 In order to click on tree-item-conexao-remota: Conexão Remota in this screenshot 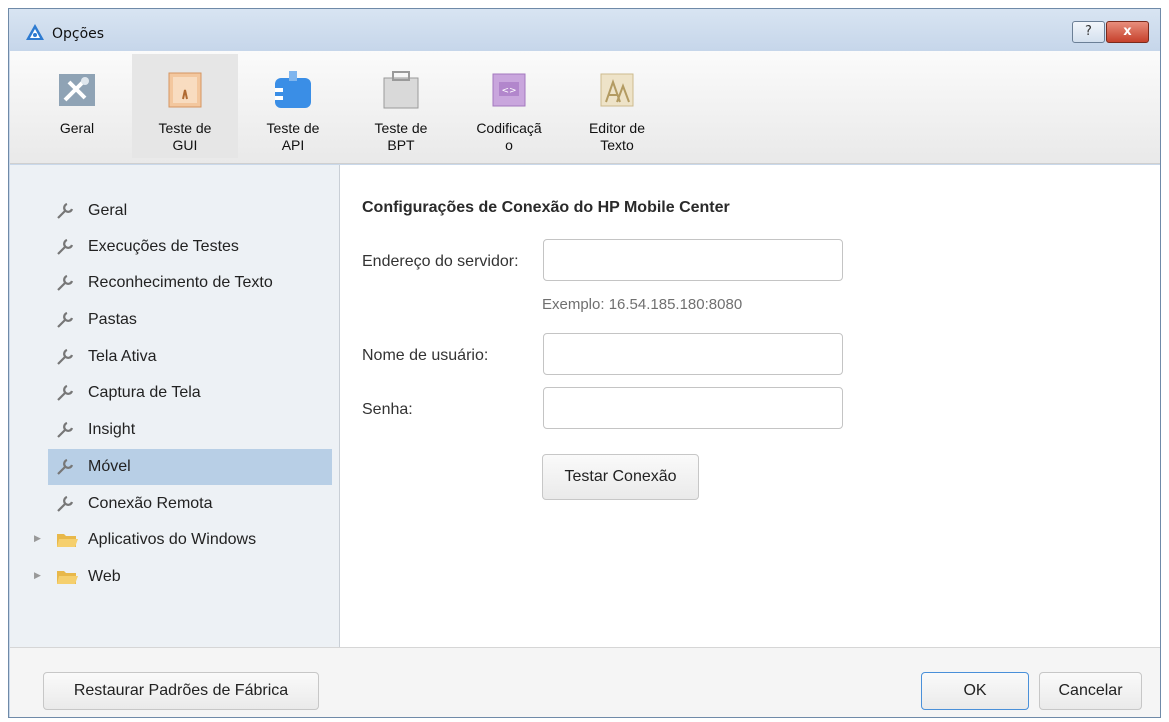, I will do `click(190, 504)`.